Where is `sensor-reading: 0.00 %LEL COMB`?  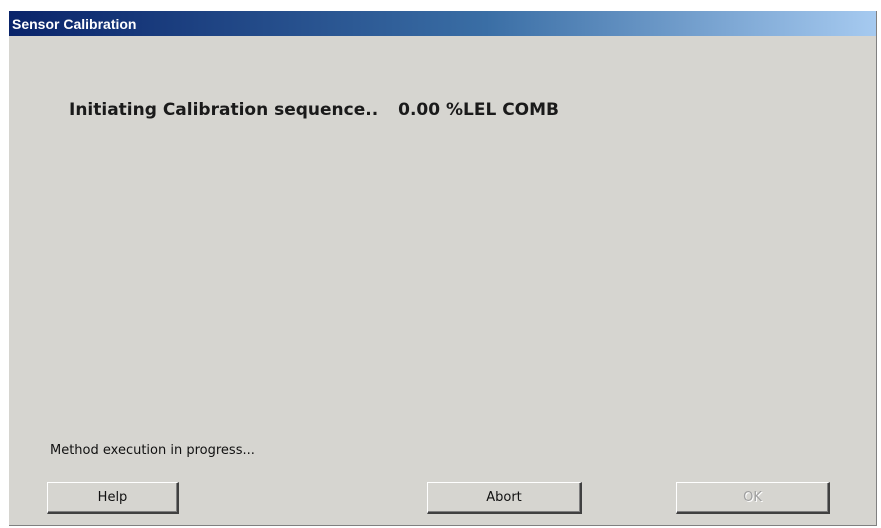
sensor-reading: 0.00 %LEL COMB is located at coordinates (479, 110).